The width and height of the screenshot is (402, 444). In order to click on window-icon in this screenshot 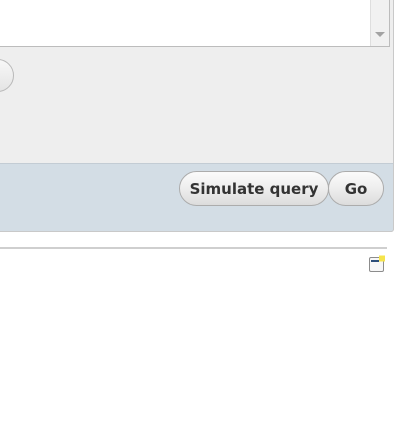, I will do `click(377, 264)`.